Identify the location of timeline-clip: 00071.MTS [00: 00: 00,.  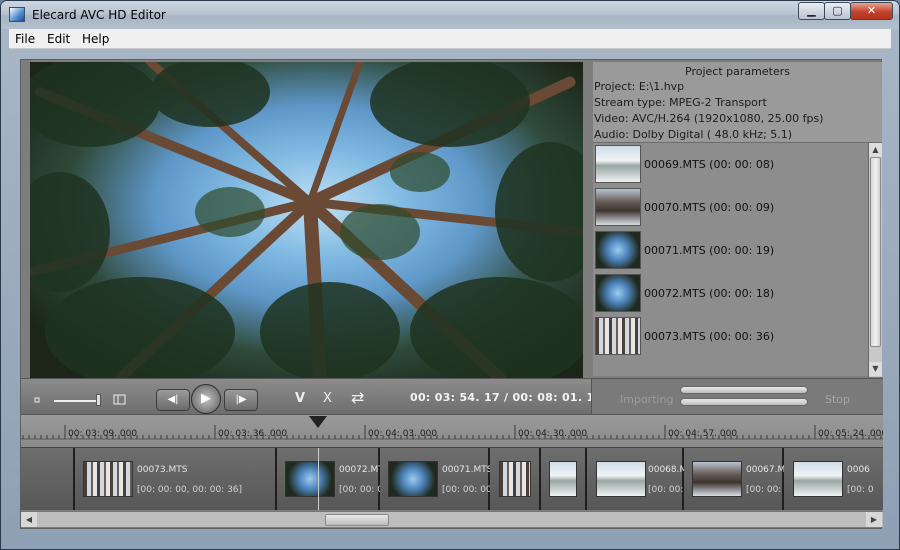
(437, 479).